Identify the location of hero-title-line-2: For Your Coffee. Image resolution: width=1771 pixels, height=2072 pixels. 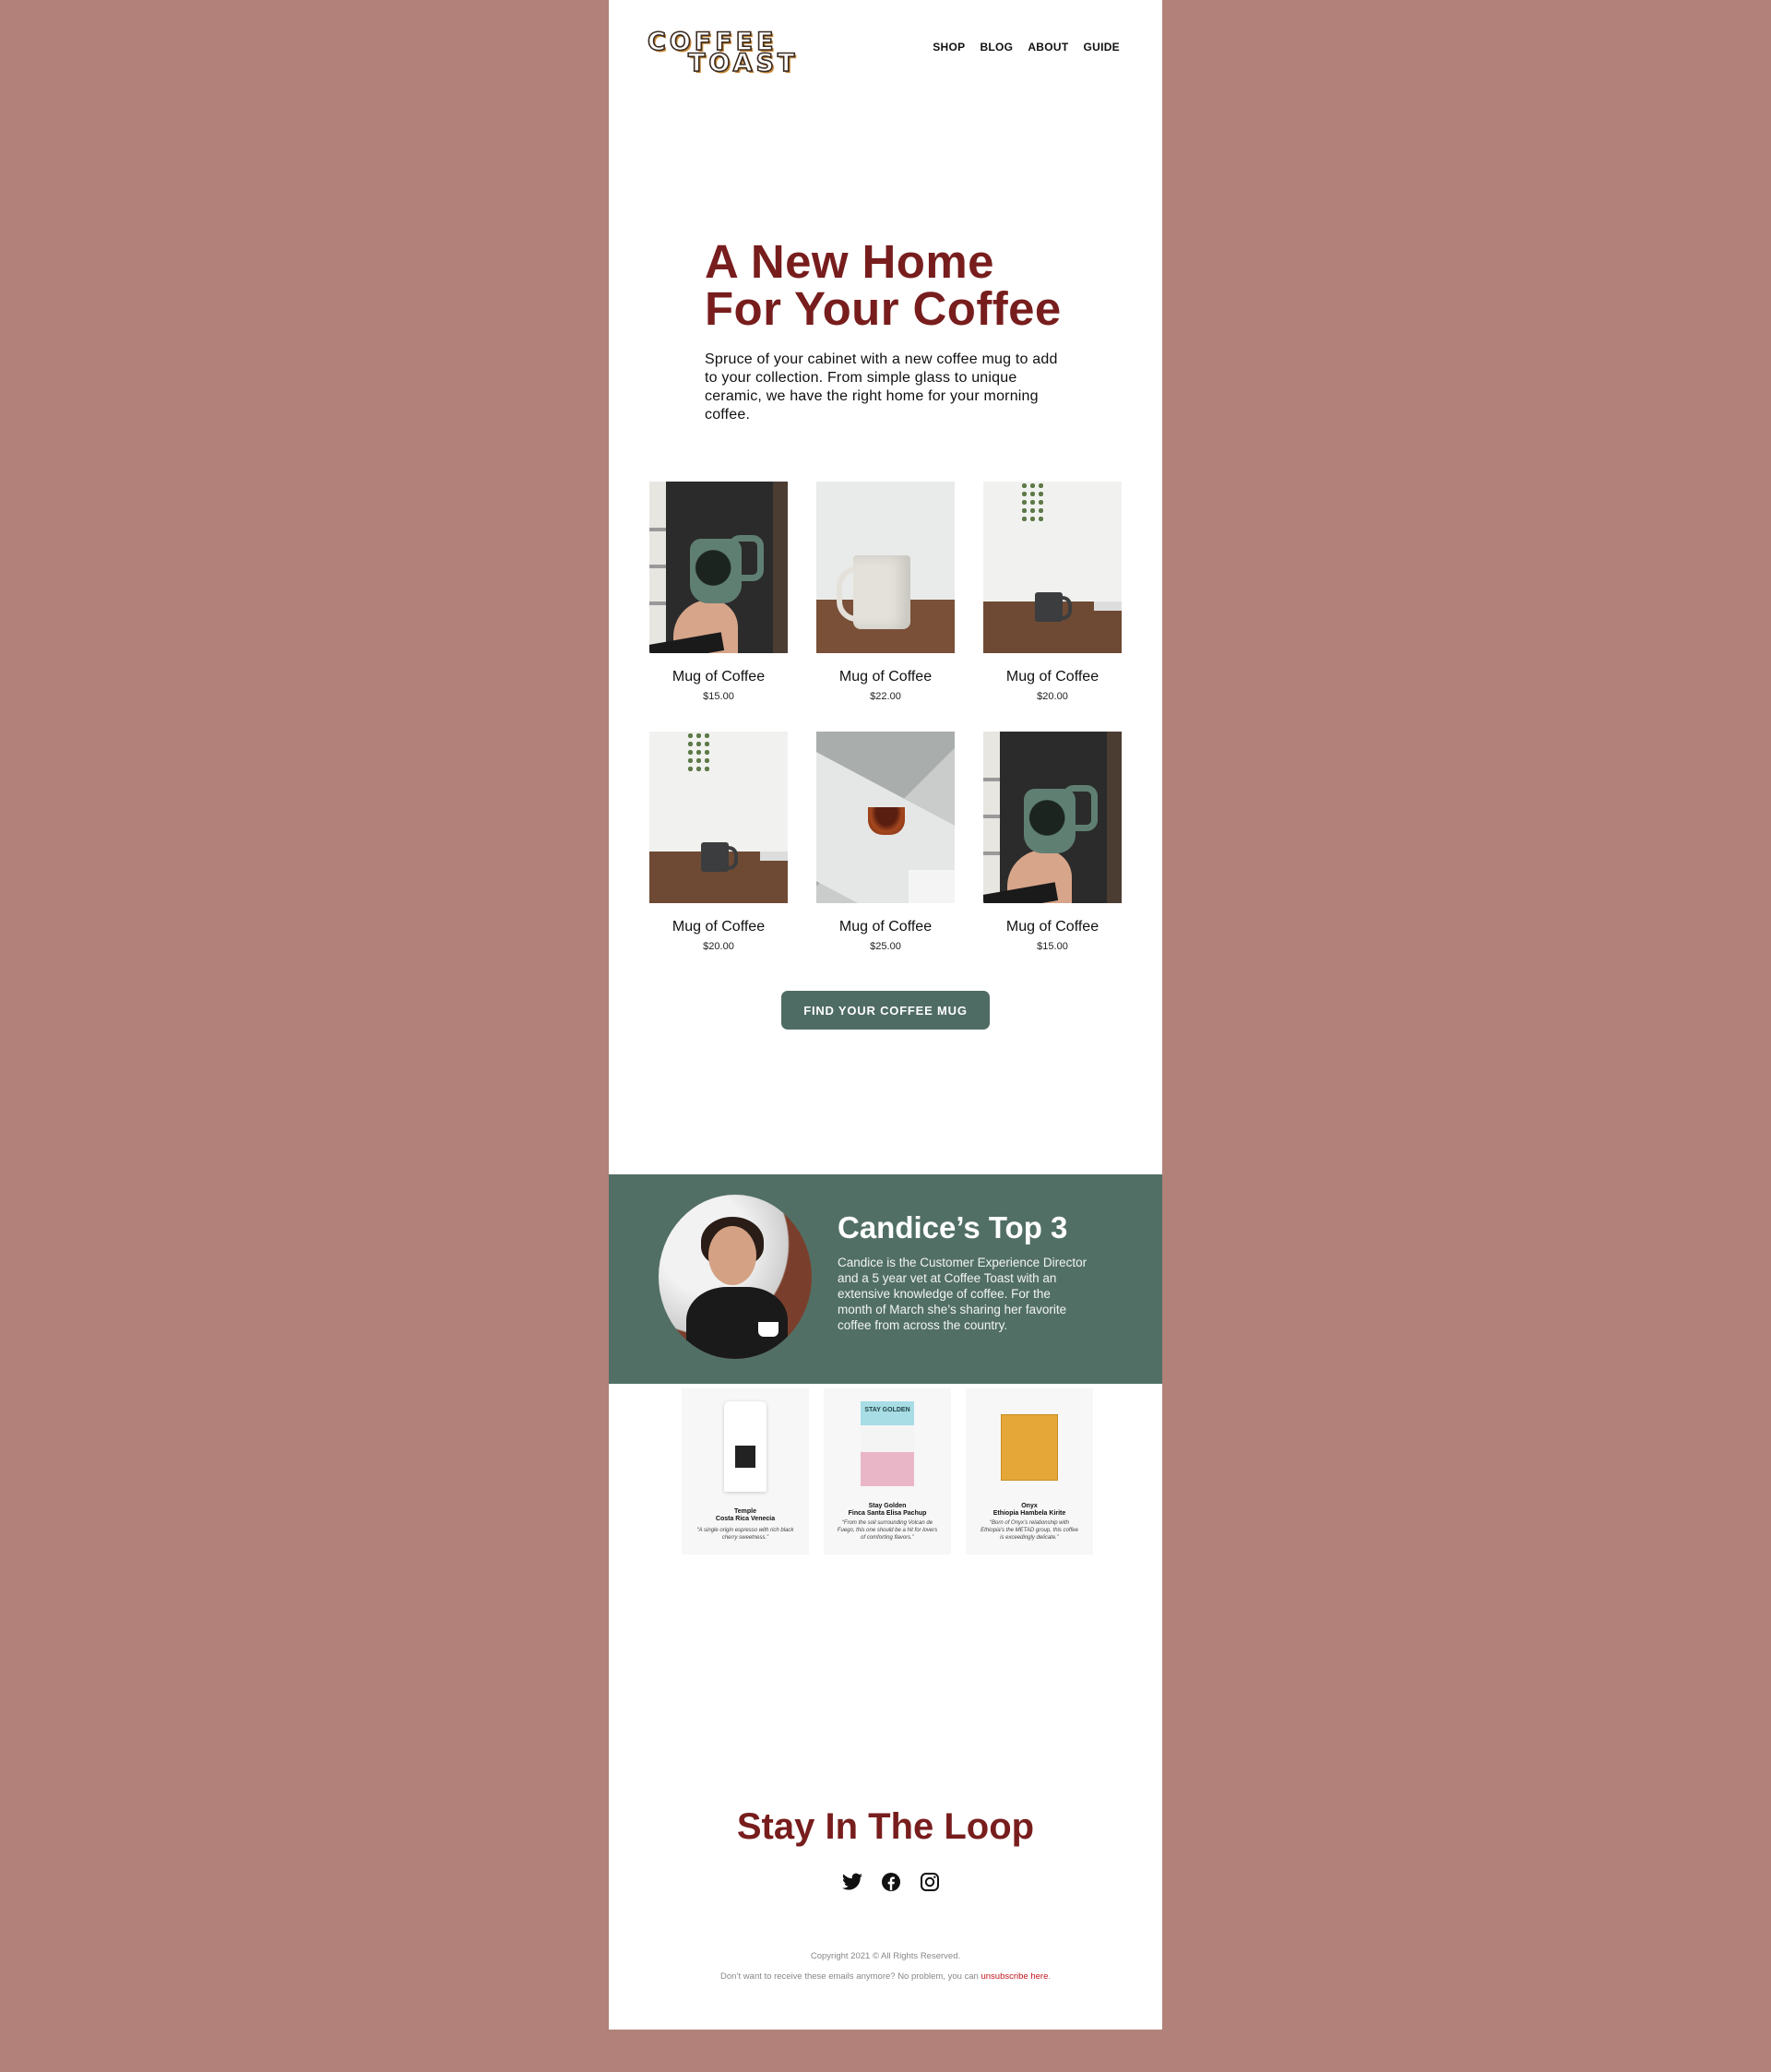
(883, 308).